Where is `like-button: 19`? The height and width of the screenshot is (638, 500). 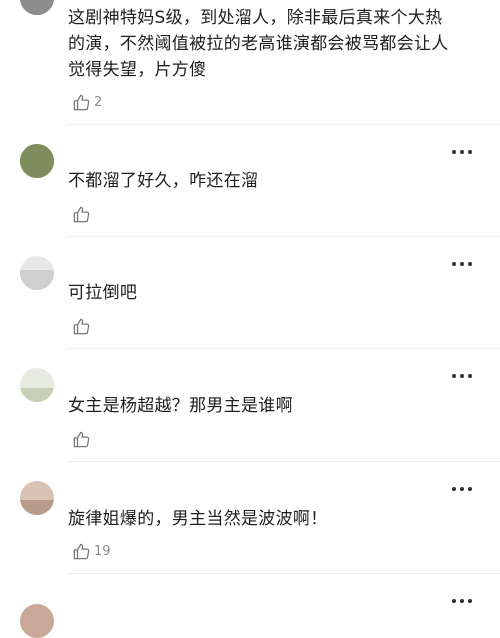
like-button: 19 is located at coordinates (91, 551).